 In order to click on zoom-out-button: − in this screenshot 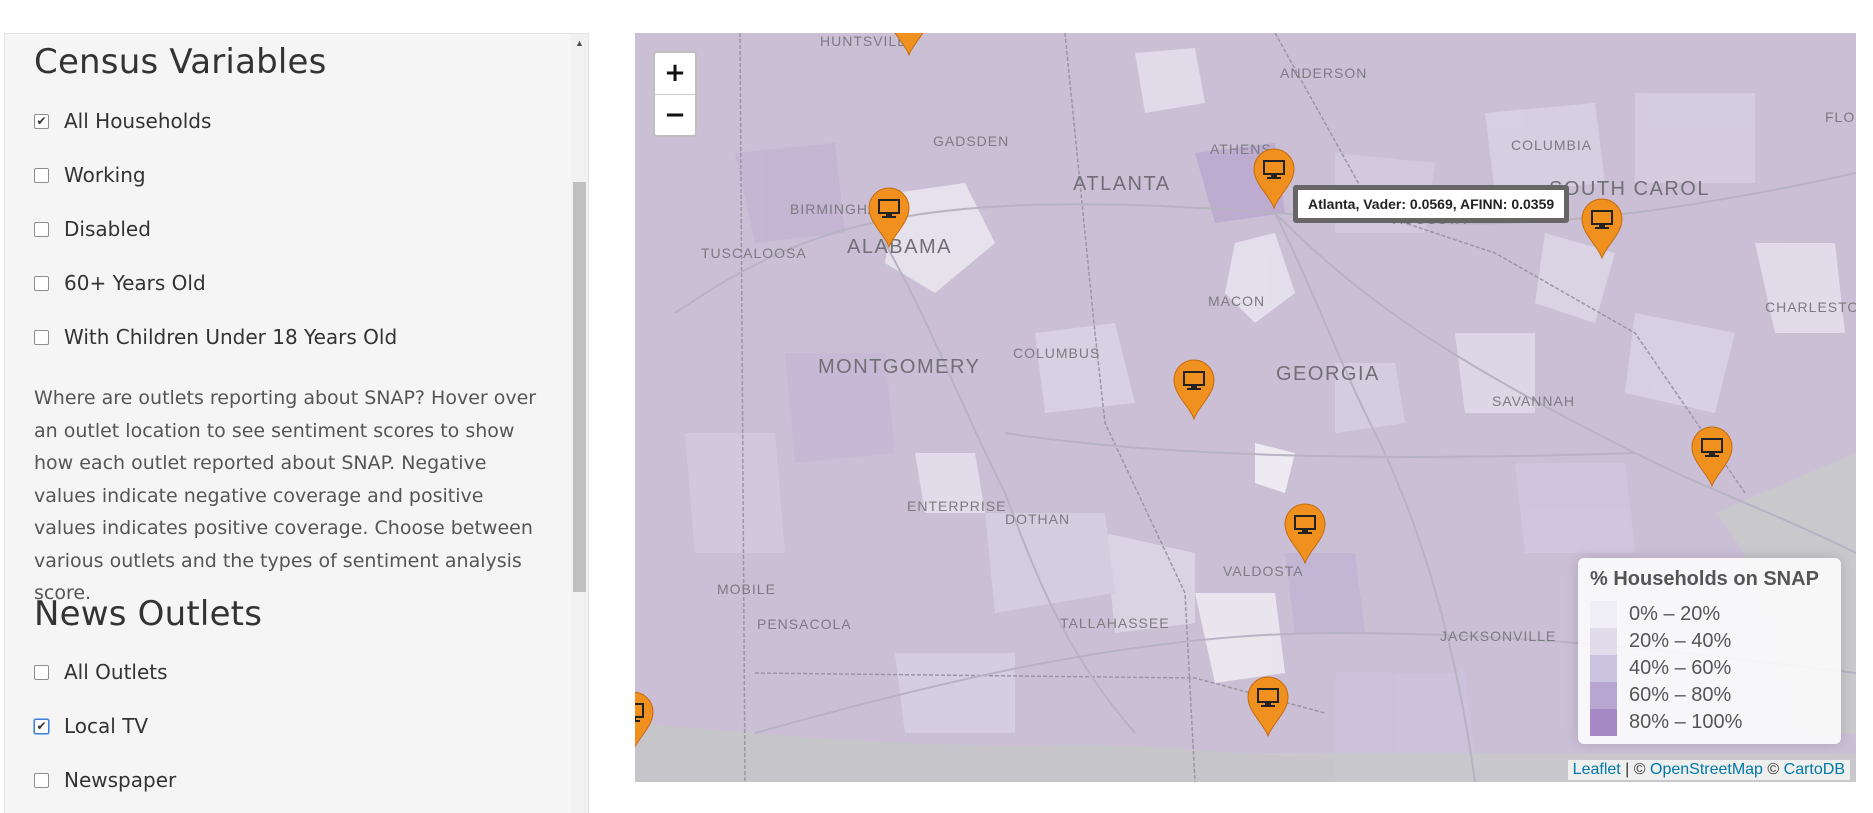, I will do `click(675, 115)`.